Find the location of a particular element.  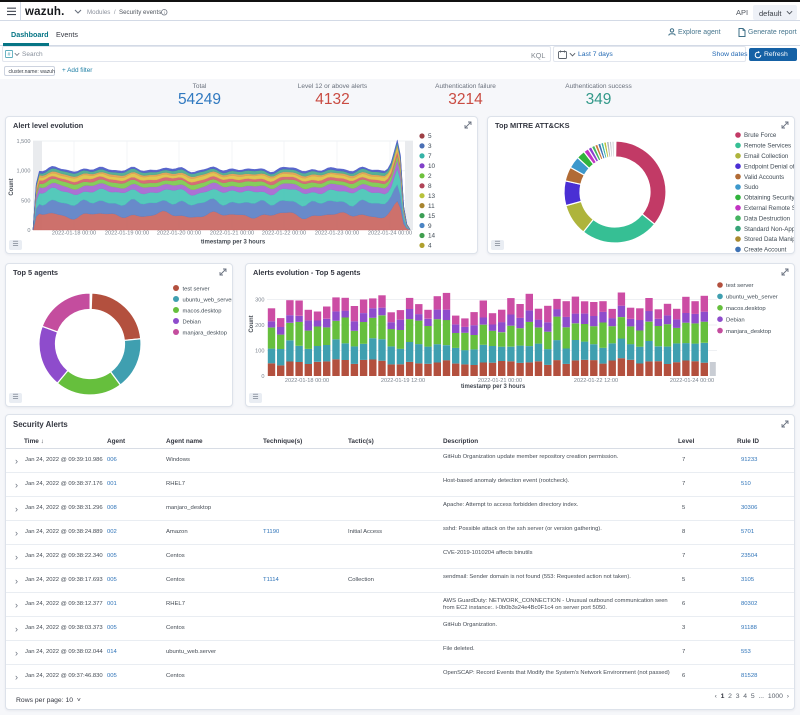

svg-text: Brute Force is located at coordinates (760, 135).